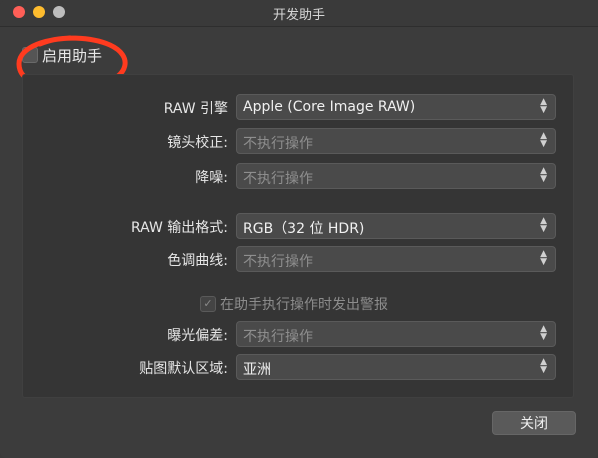 The width and height of the screenshot is (598, 458). Describe the element at coordinates (72, 56) in the screenshot. I see `enable-assistant-label: 启用助手` at that location.